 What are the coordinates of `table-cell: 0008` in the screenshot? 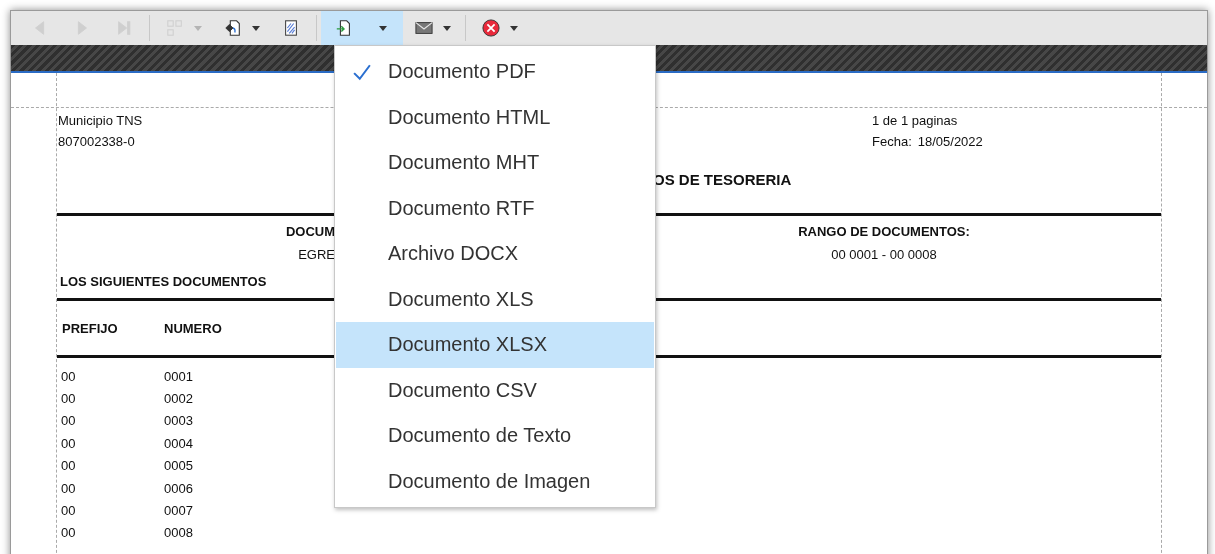 It's located at (178, 533).